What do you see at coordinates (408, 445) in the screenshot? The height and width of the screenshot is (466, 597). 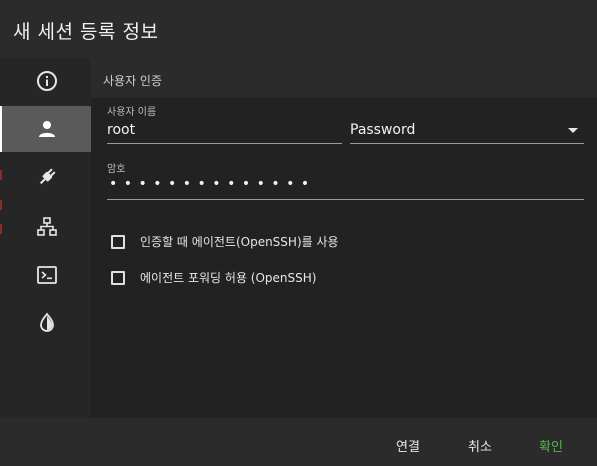 I see `connect-button: 연결` at bounding box center [408, 445].